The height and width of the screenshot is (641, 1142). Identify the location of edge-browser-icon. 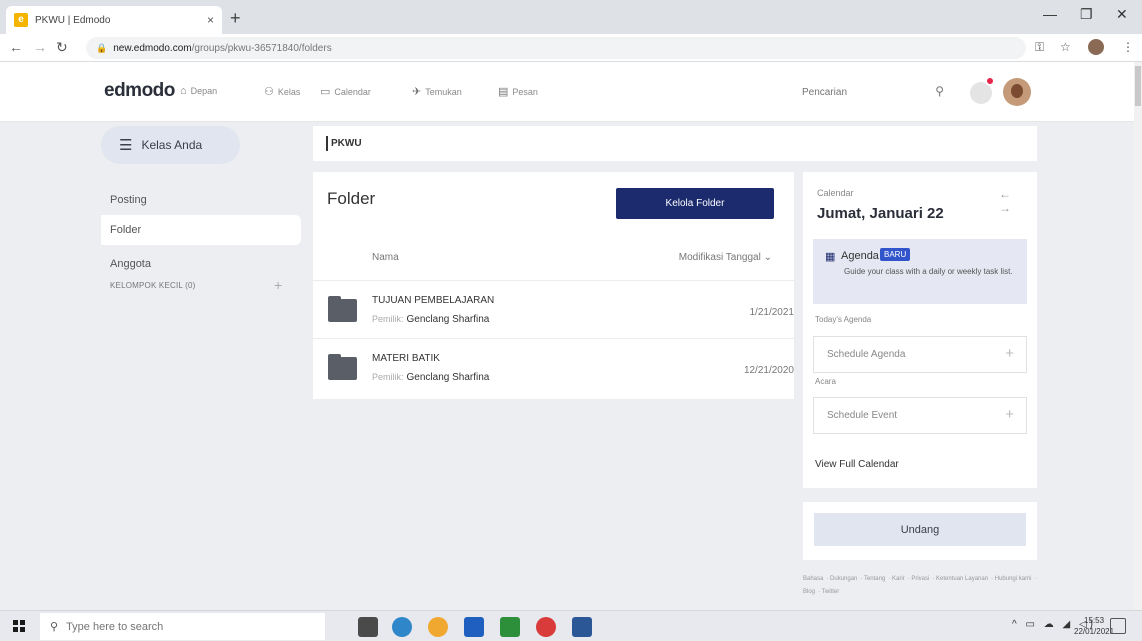
(402, 627).